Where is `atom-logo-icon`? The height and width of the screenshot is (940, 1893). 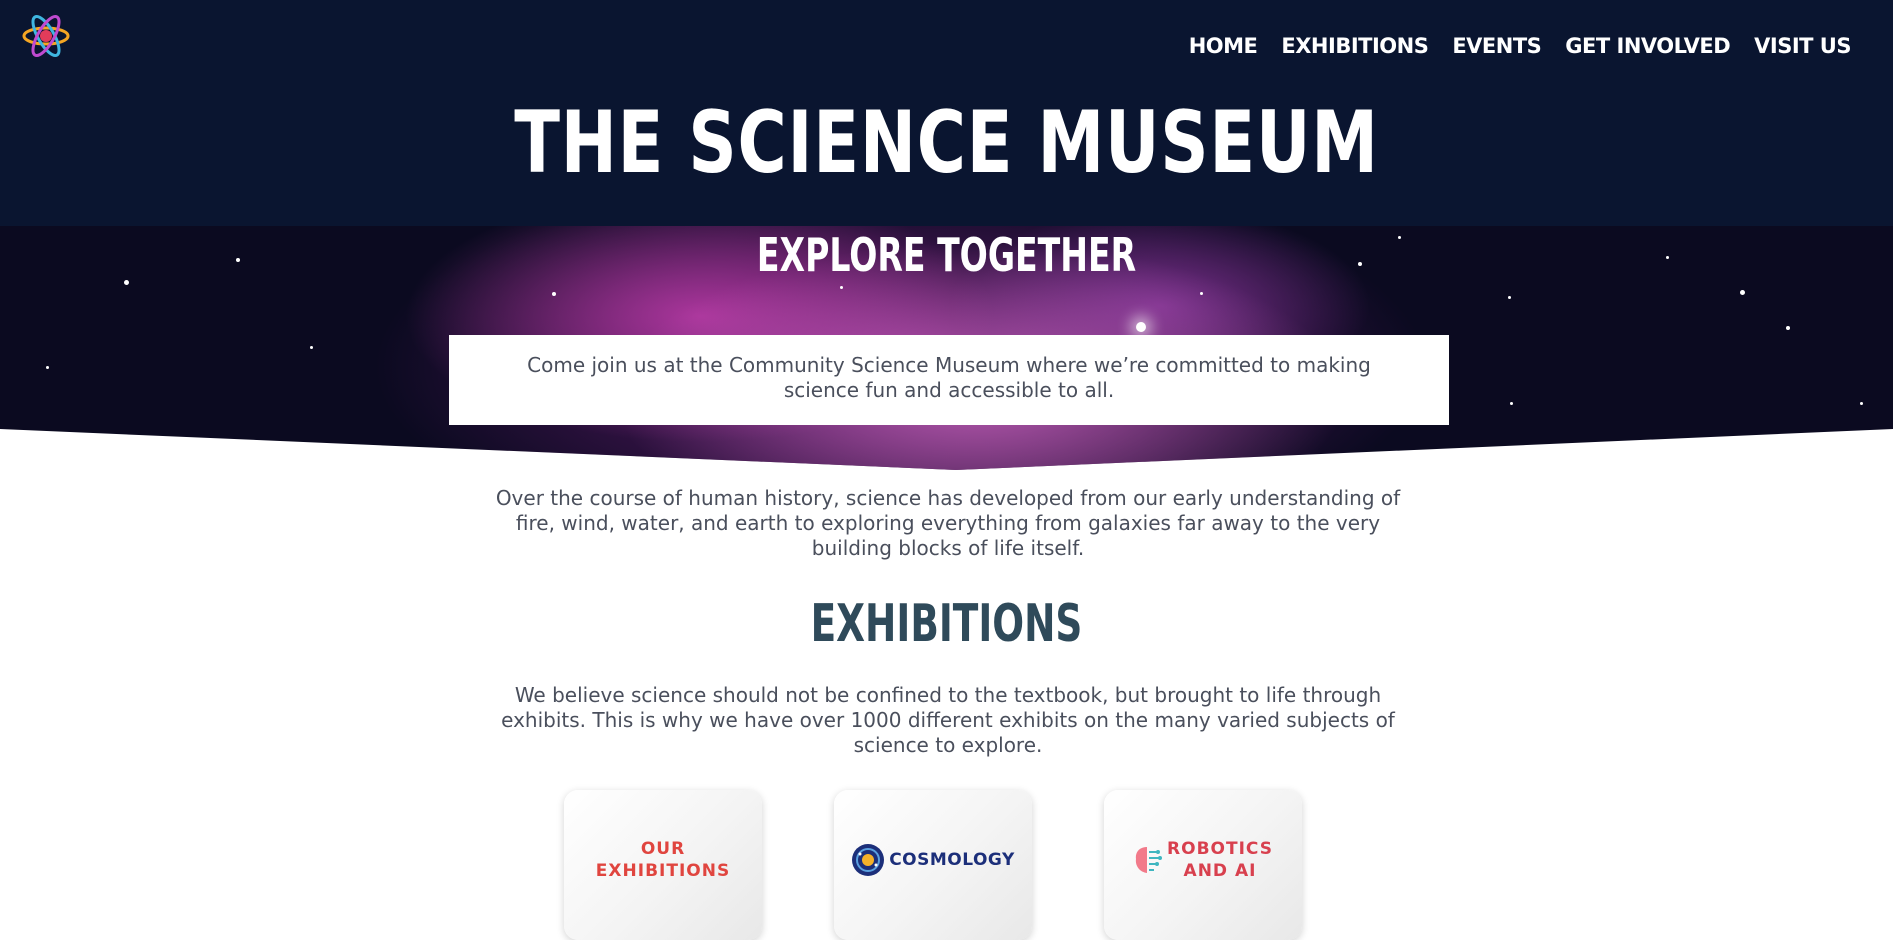 atom-logo-icon is located at coordinates (46, 36).